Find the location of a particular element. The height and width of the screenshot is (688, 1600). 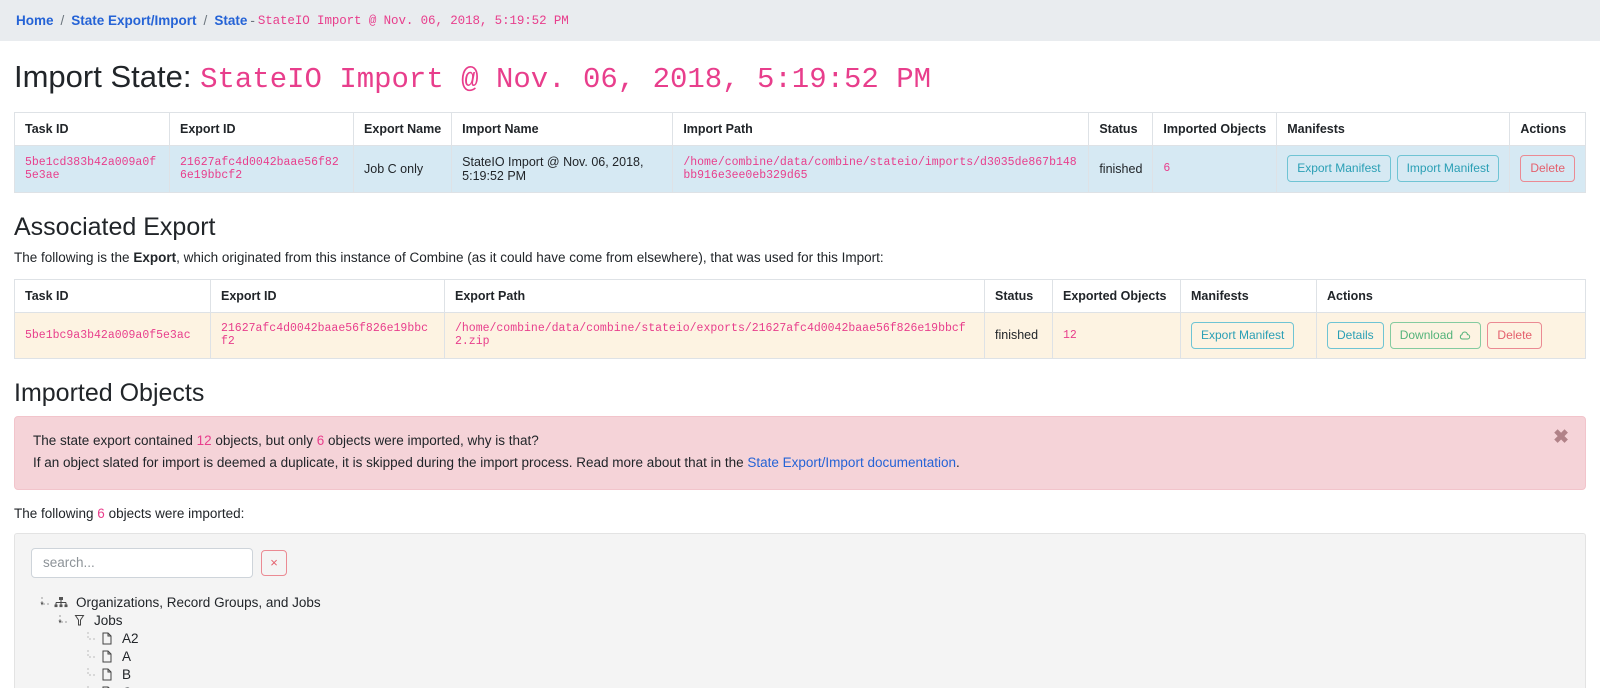

col-export-name: Export Name is located at coordinates (403, 128).